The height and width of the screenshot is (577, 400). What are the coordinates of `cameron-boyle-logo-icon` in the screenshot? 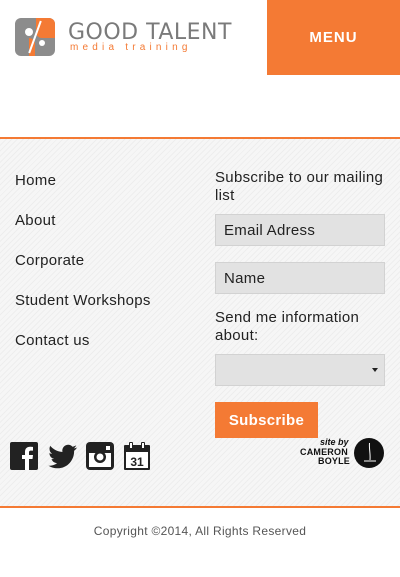 It's located at (369, 453).